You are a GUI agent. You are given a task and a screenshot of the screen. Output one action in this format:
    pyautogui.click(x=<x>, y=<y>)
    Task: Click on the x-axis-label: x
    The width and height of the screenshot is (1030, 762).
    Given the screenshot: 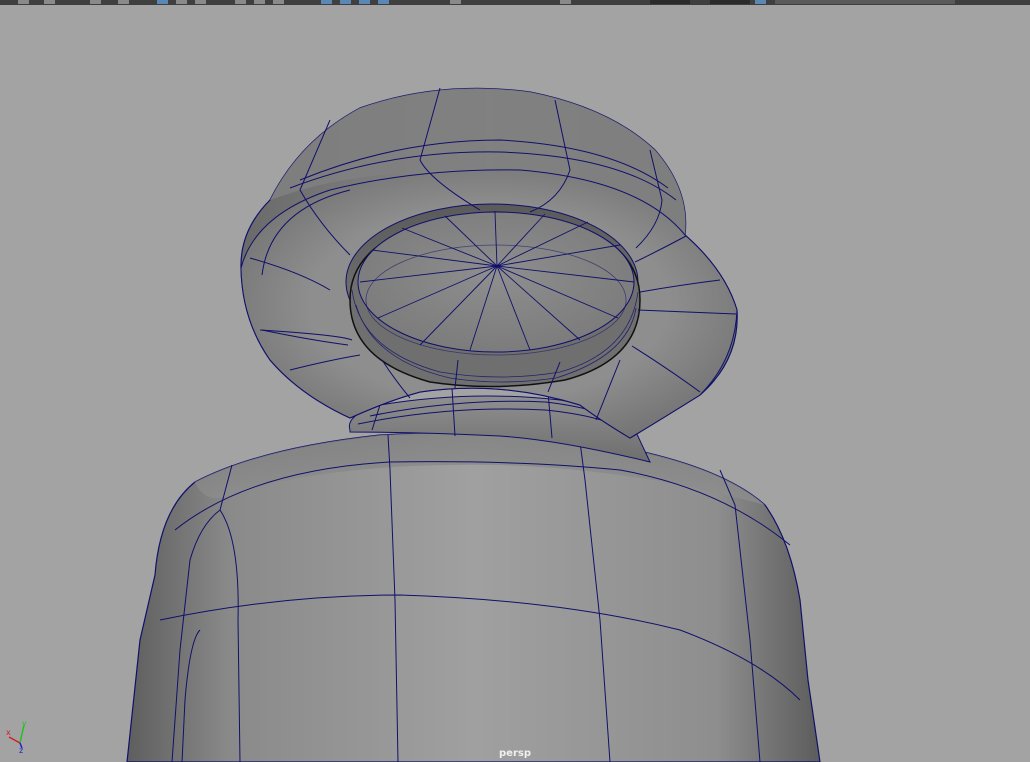 What is the action you would take?
    pyautogui.click(x=8, y=732)
    